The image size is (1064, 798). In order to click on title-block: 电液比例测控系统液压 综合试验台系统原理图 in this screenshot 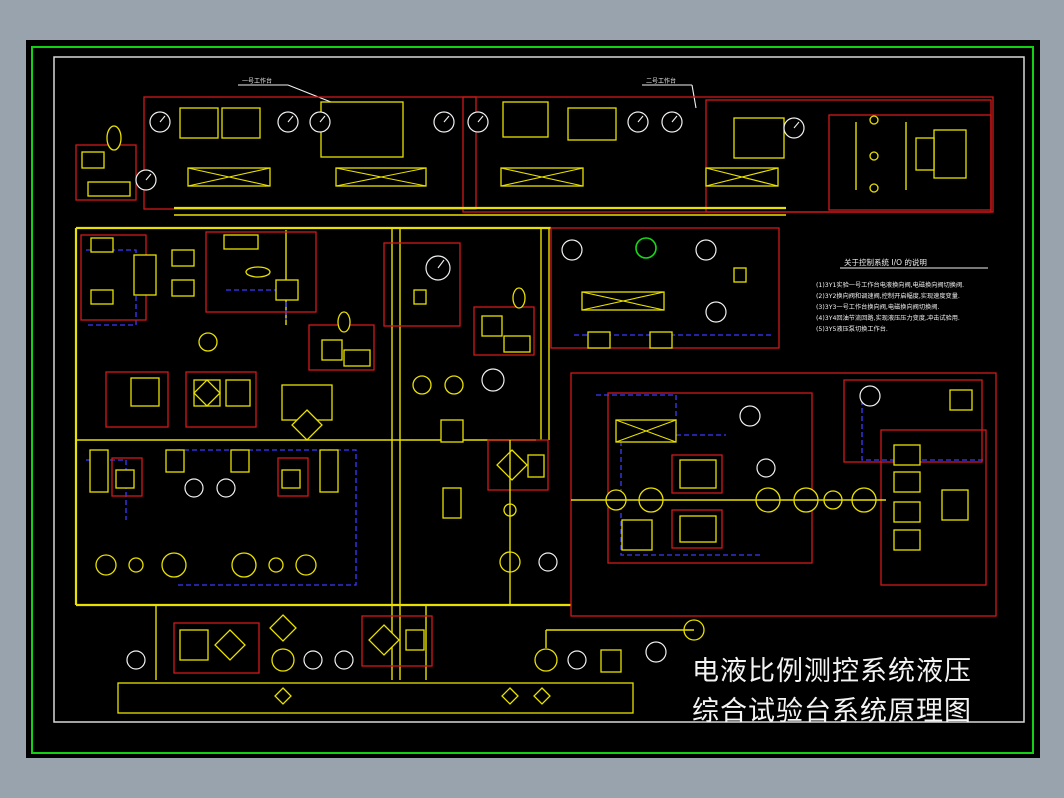, I will do `click(832, 691)`.